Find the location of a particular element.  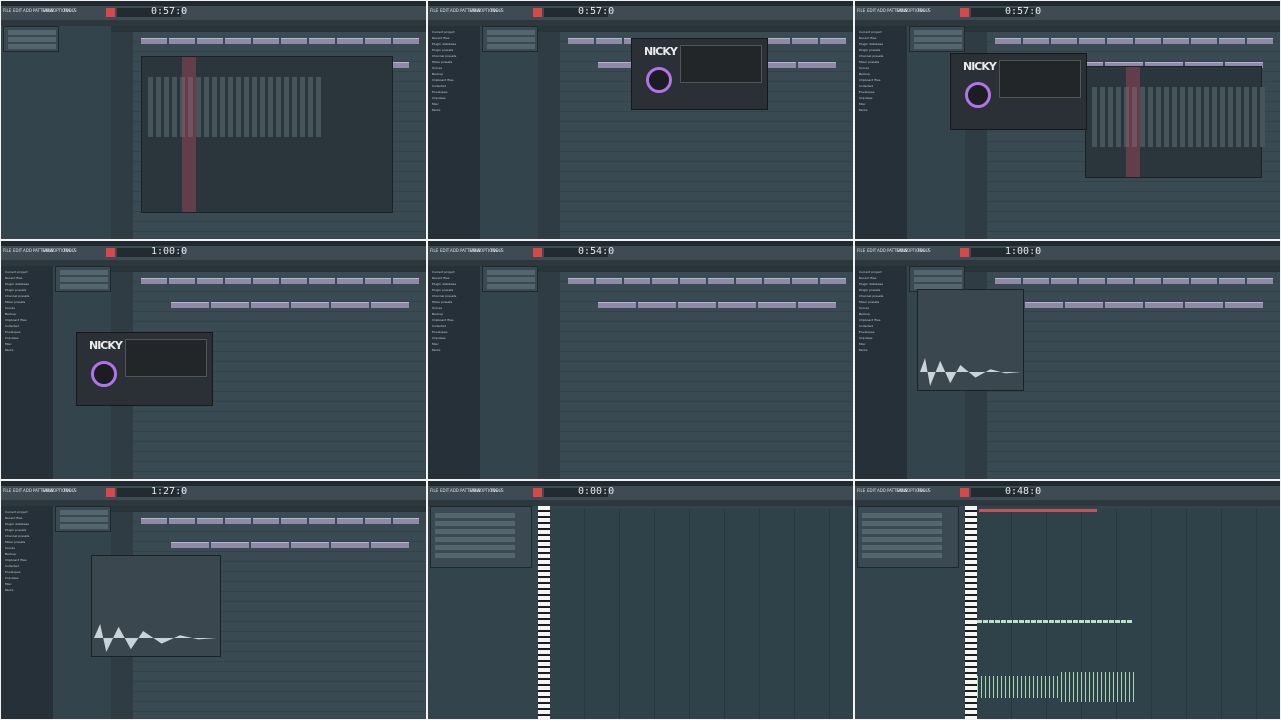

curve-editor is located at coordinates (166, 358).